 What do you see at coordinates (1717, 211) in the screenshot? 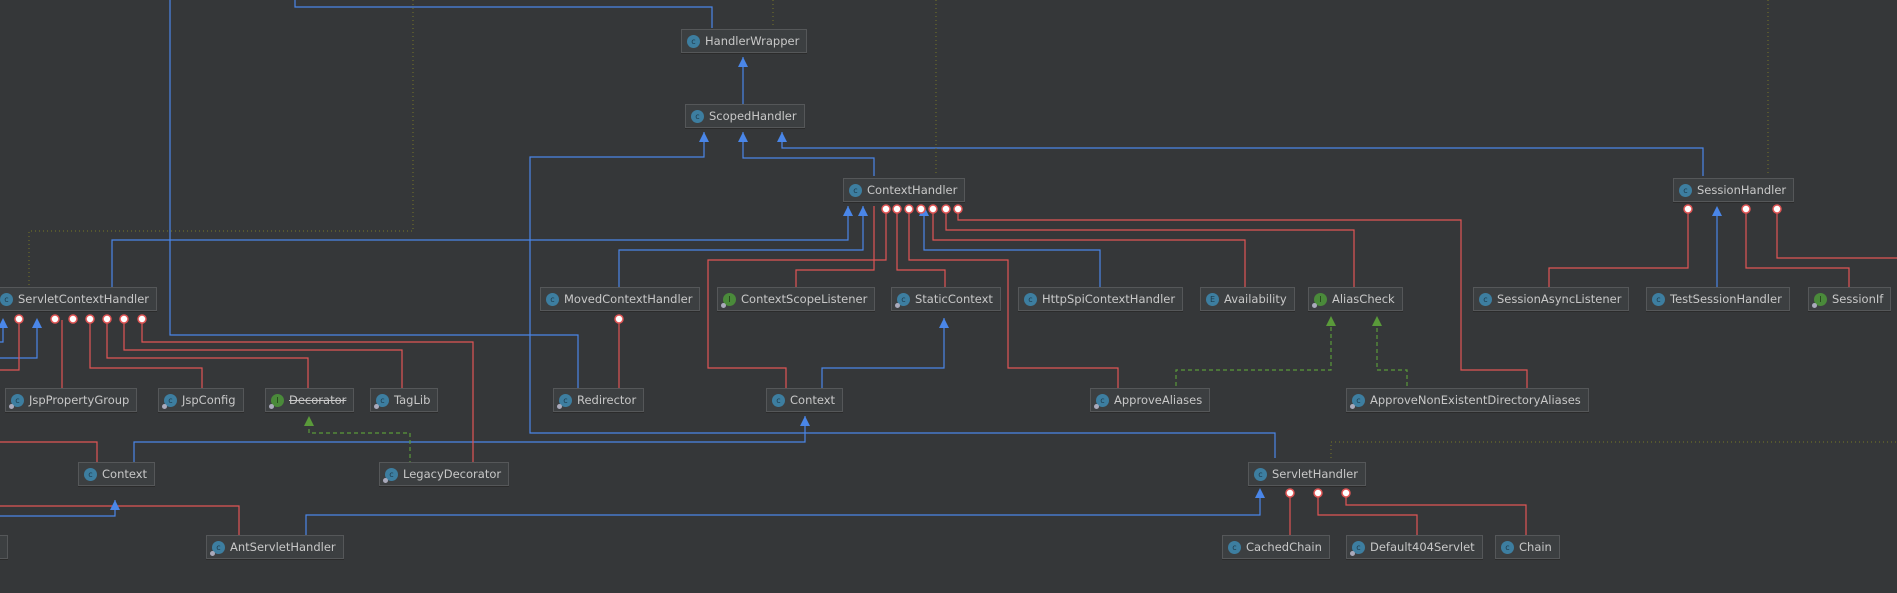
I see `arrow-session` at bounding box center [1717, 211].